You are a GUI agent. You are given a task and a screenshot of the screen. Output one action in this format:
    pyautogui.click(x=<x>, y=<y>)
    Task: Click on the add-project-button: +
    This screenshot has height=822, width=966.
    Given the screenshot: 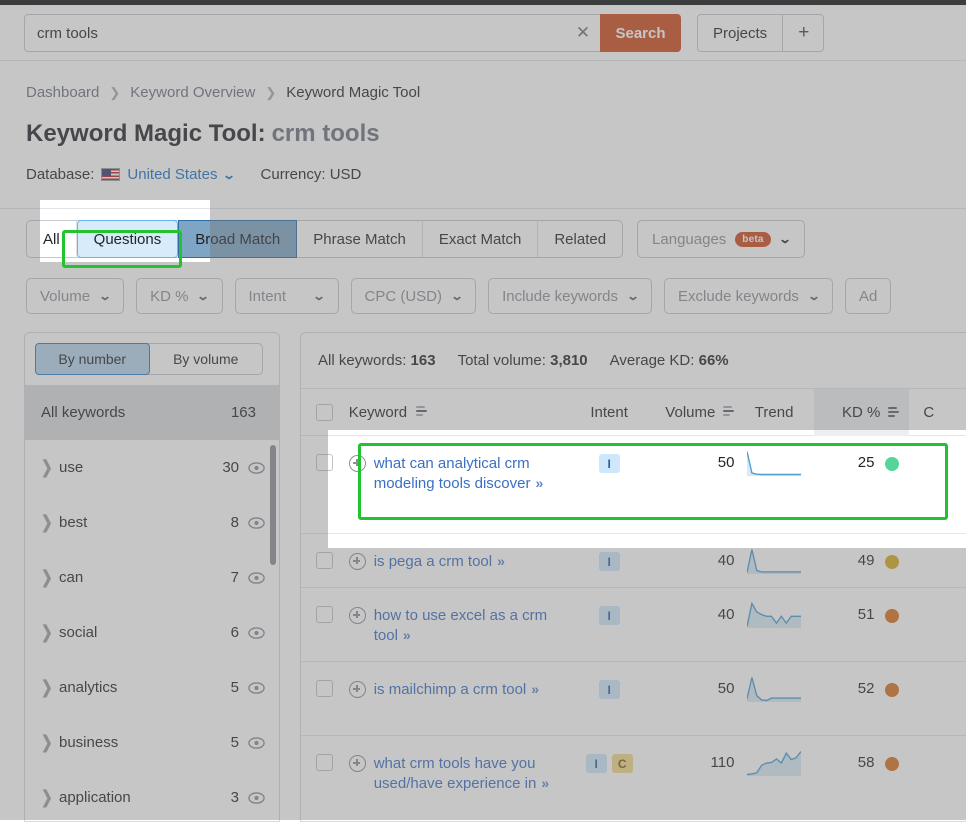 What is the action you would take?
    pyautogui.click(x=803, y=33)
    